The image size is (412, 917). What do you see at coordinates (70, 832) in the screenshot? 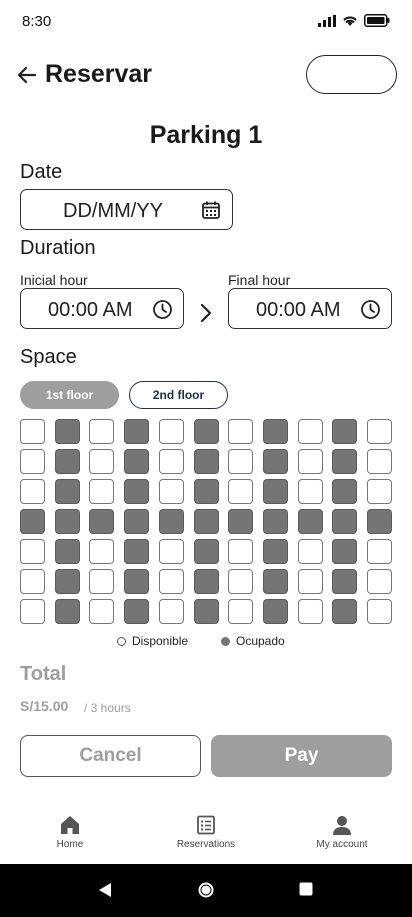
I see `nav-home: Home` at bounding box center [70, 832].